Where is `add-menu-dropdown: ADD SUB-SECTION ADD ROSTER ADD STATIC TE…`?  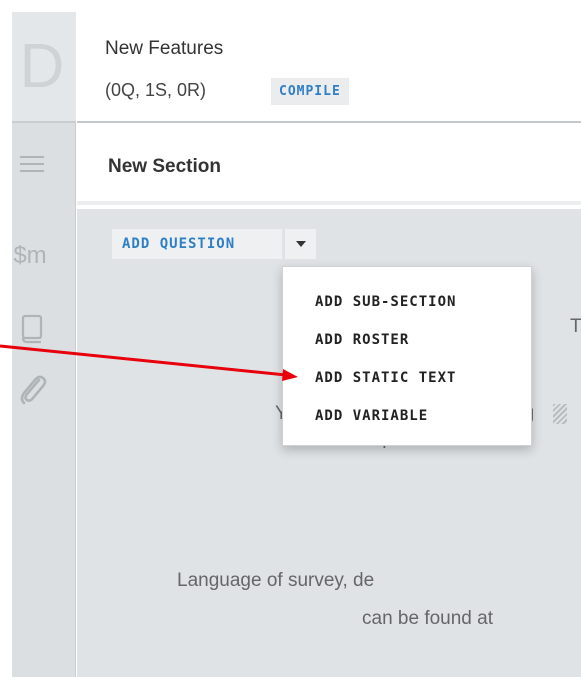
add-menu-dropdown: ADD SUB-SECTION ADD ROSTER ADD STATIC TE… is located at coordinates (407, 356).